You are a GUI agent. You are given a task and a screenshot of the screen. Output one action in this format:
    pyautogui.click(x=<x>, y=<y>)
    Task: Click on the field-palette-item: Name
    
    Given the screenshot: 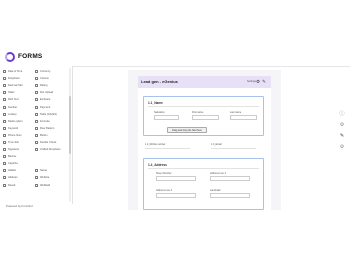 What is the action you would take?
    pyautogui.click(x=51, y=170)
    